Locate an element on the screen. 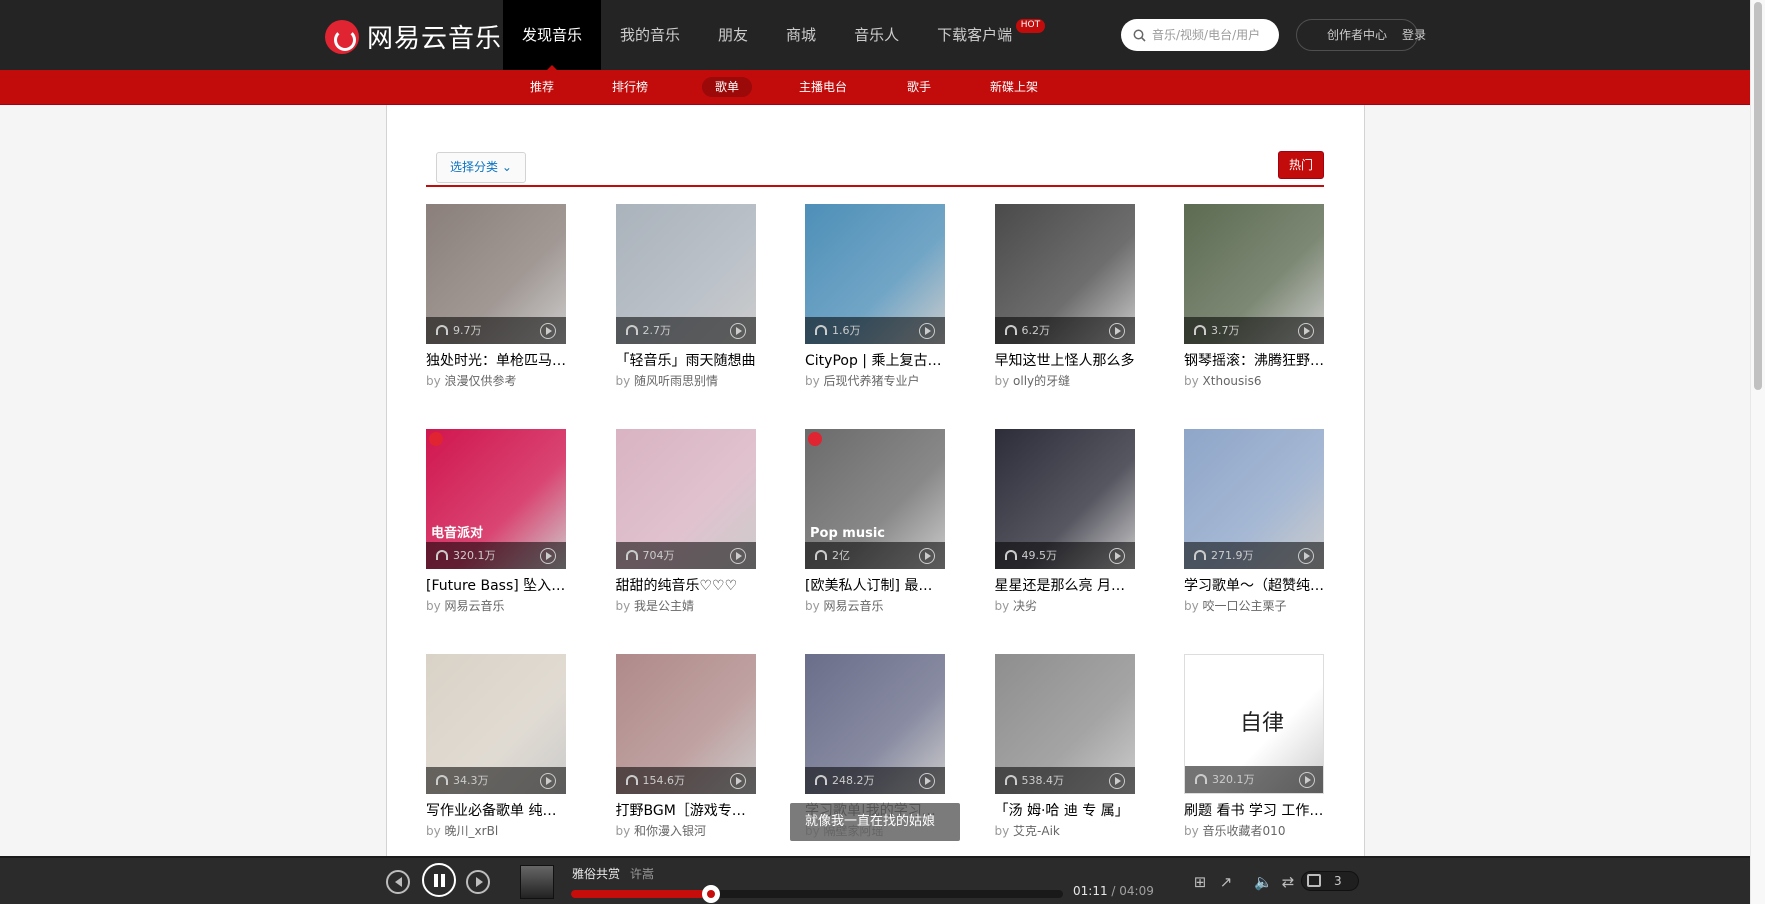 This screenshot has width=1765, height=904. playlist-card: Pop music 2亿 [欧美私人订制] 最懂你的欧美推荐 by 网易云音乐 is located at coordinates (875, 521).